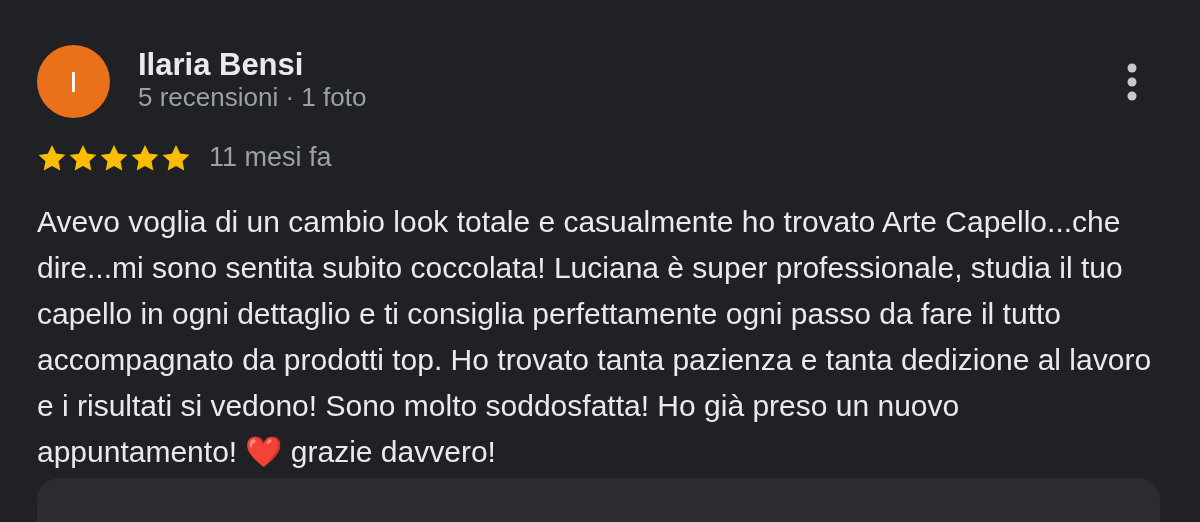 The image size is (1200, 522). I want to click on author-name: Ilaria Bensi, so click(252, 65).